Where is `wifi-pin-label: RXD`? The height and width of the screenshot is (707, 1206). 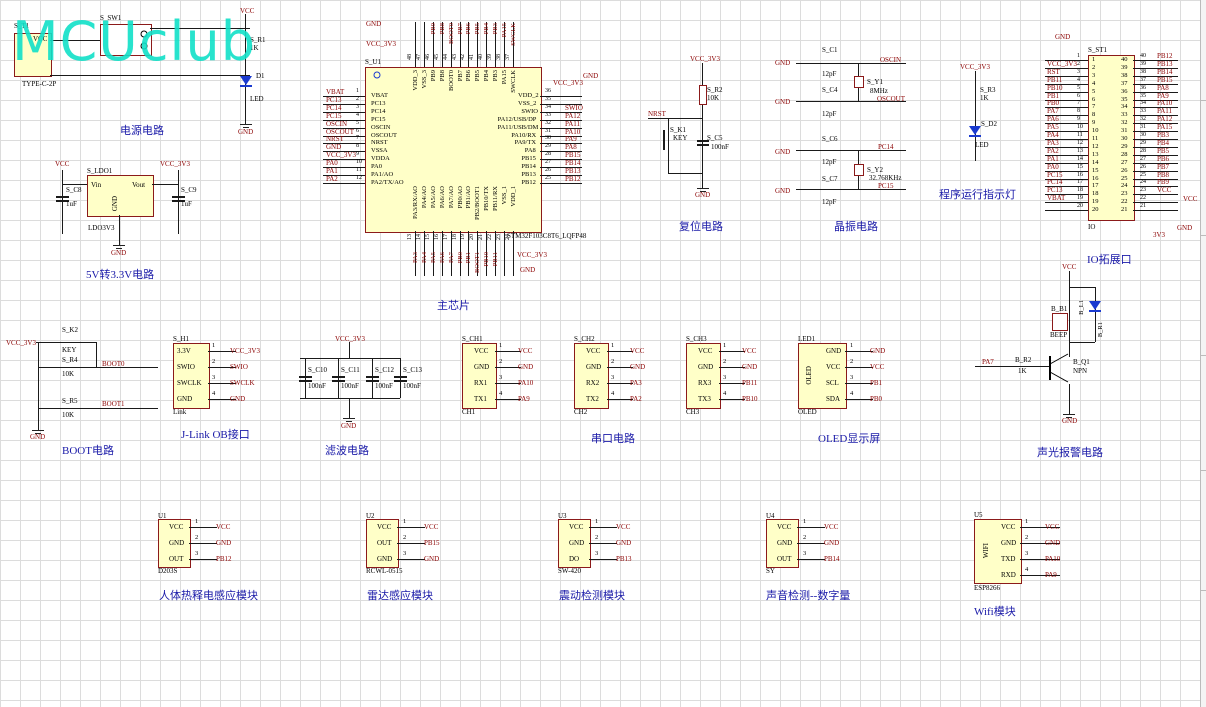 wifi-pin-label: RXD is located at coordinates (1008, 575).